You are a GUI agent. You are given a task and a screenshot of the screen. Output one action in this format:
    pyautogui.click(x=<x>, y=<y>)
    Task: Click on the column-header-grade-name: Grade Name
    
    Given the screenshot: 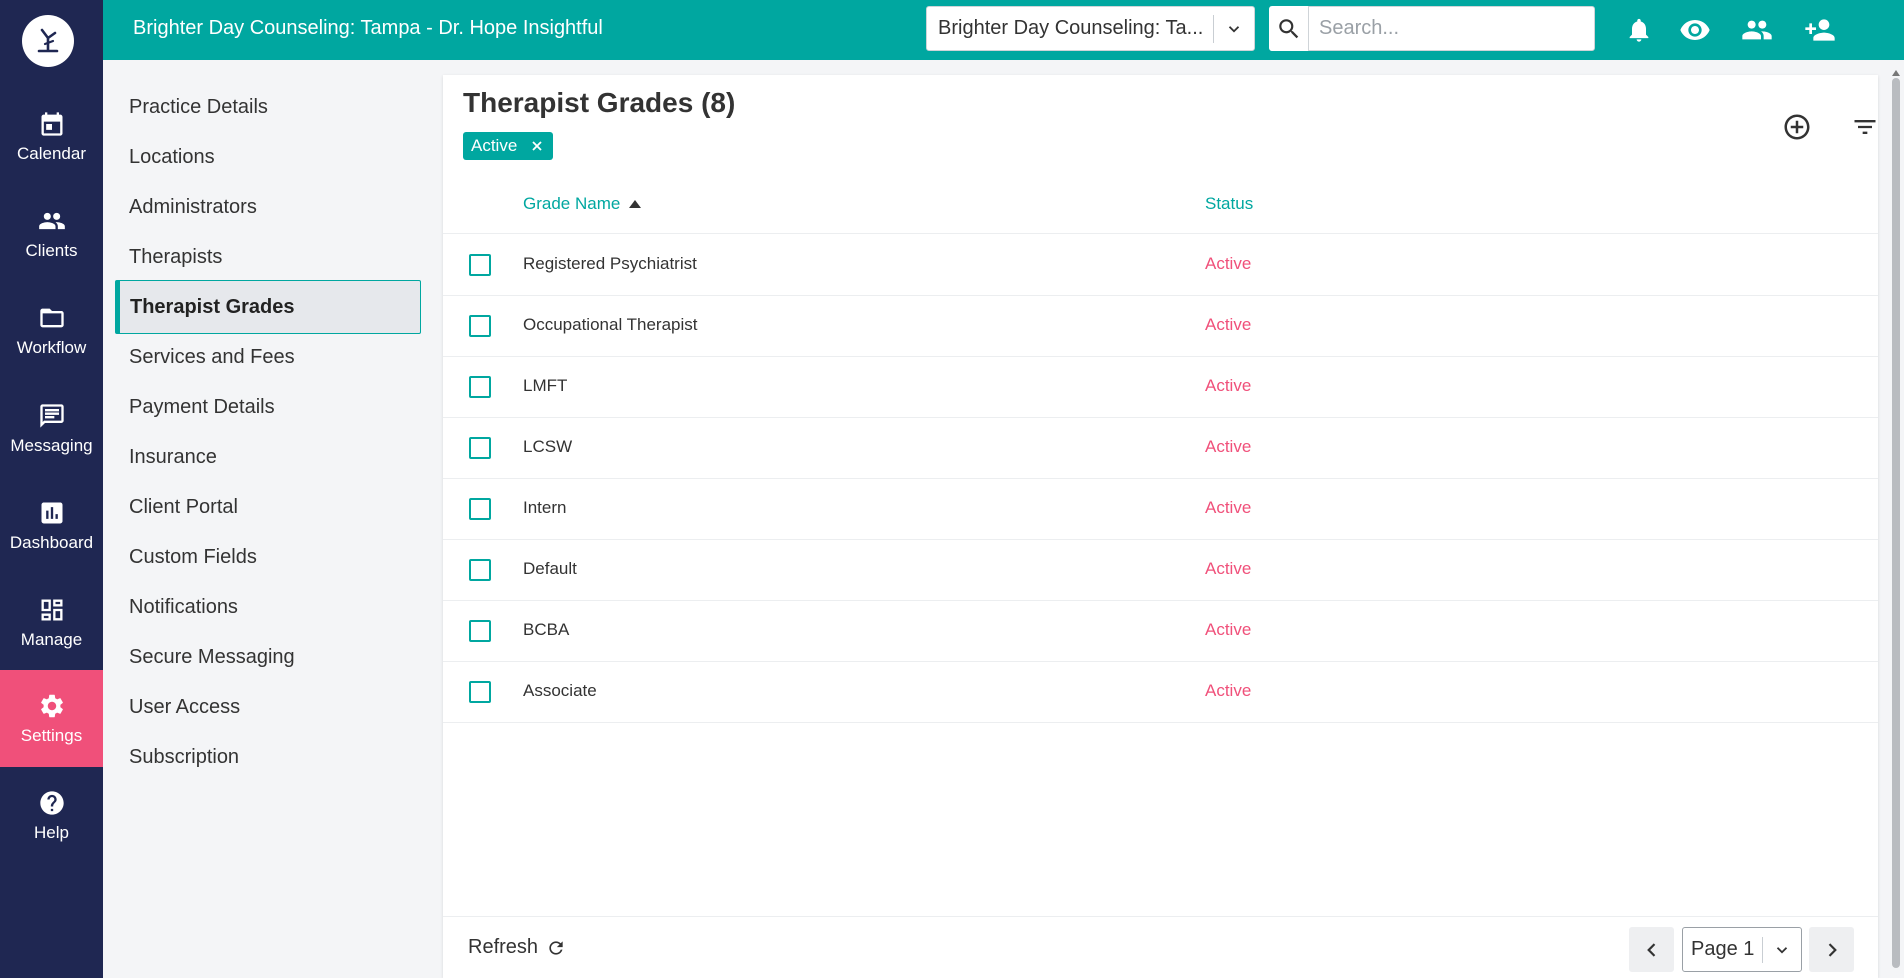 What is the action you would take?
    pyautogui.click(x=582, y=204)
    